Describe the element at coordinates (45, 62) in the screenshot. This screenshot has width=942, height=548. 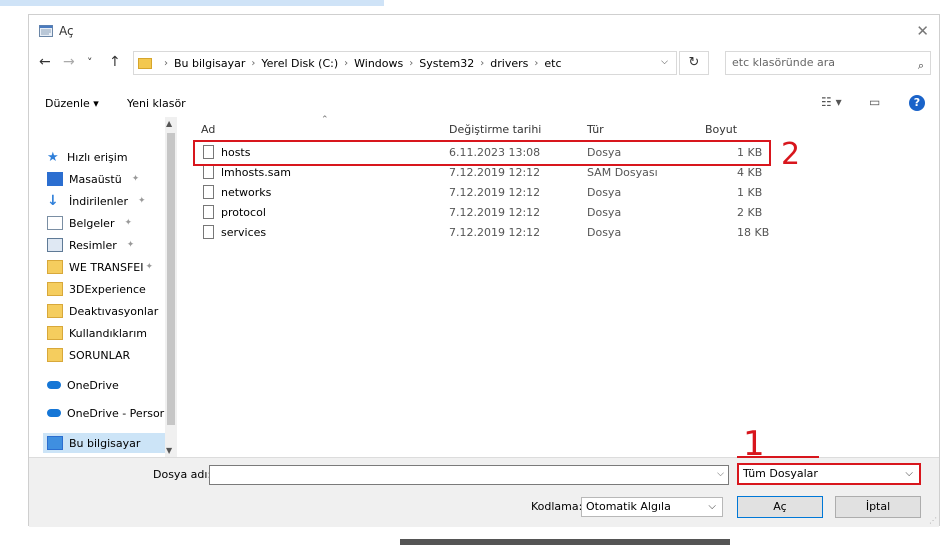
I see `back-arrow-icon: ←` at that location.